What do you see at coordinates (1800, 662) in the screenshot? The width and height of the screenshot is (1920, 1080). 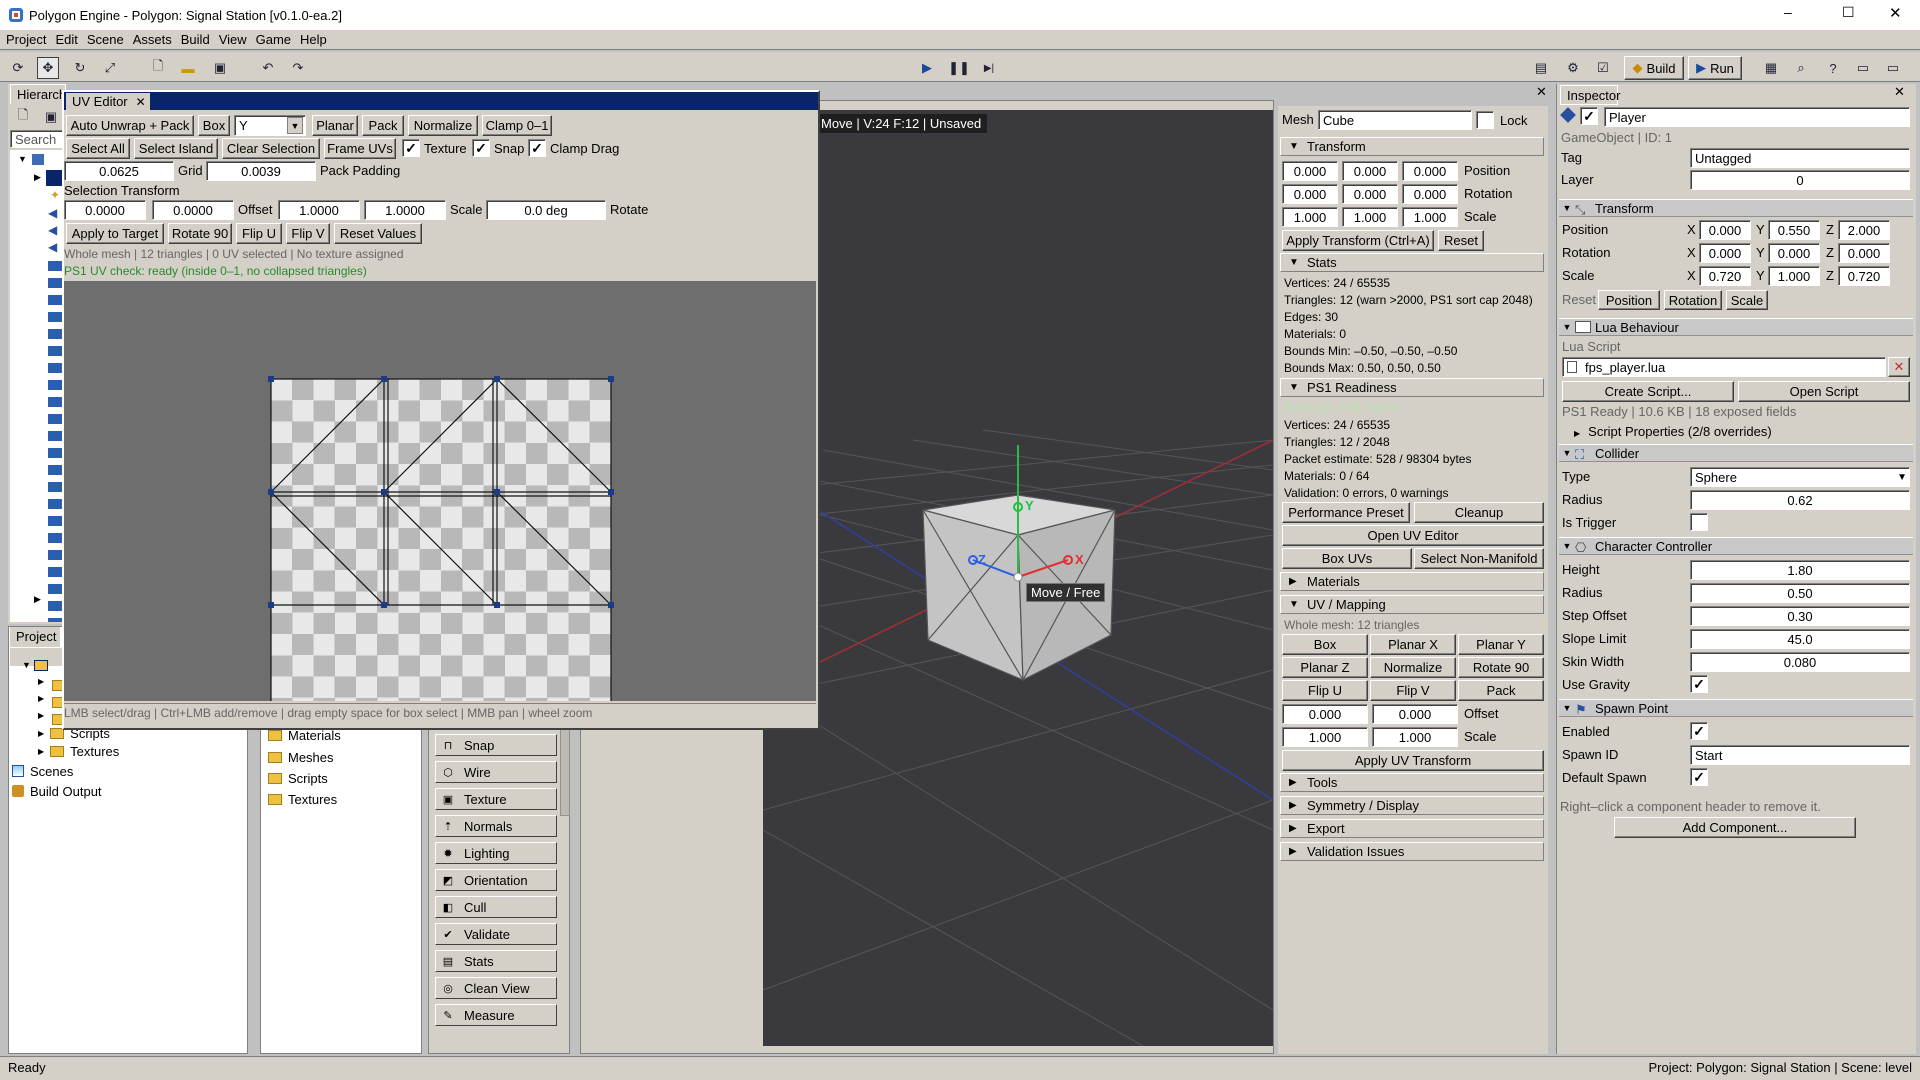 I see `skin-width-input: 0.080` at bounding box center [1800, 662].